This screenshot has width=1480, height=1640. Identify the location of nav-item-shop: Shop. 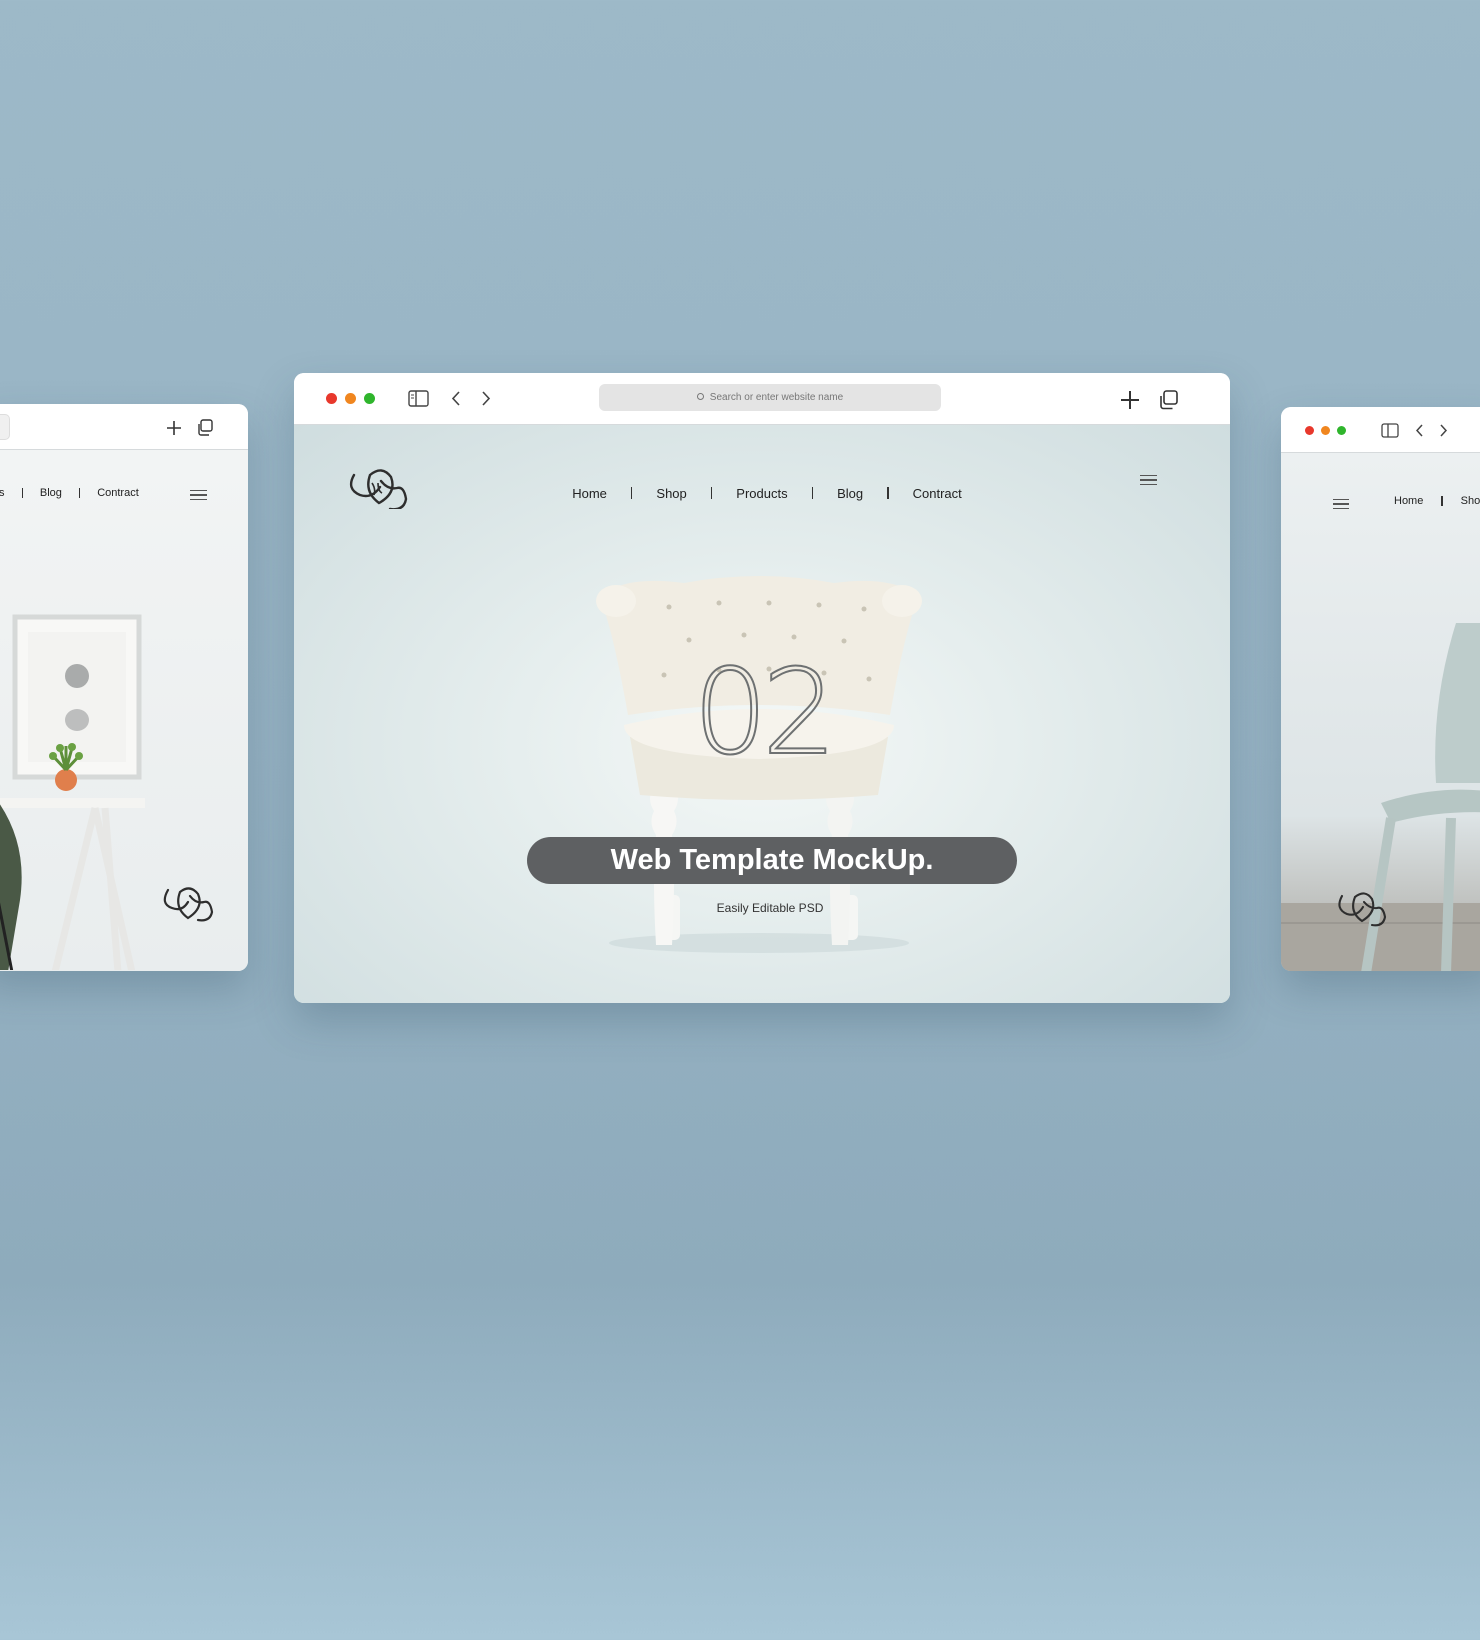
(671, 493).